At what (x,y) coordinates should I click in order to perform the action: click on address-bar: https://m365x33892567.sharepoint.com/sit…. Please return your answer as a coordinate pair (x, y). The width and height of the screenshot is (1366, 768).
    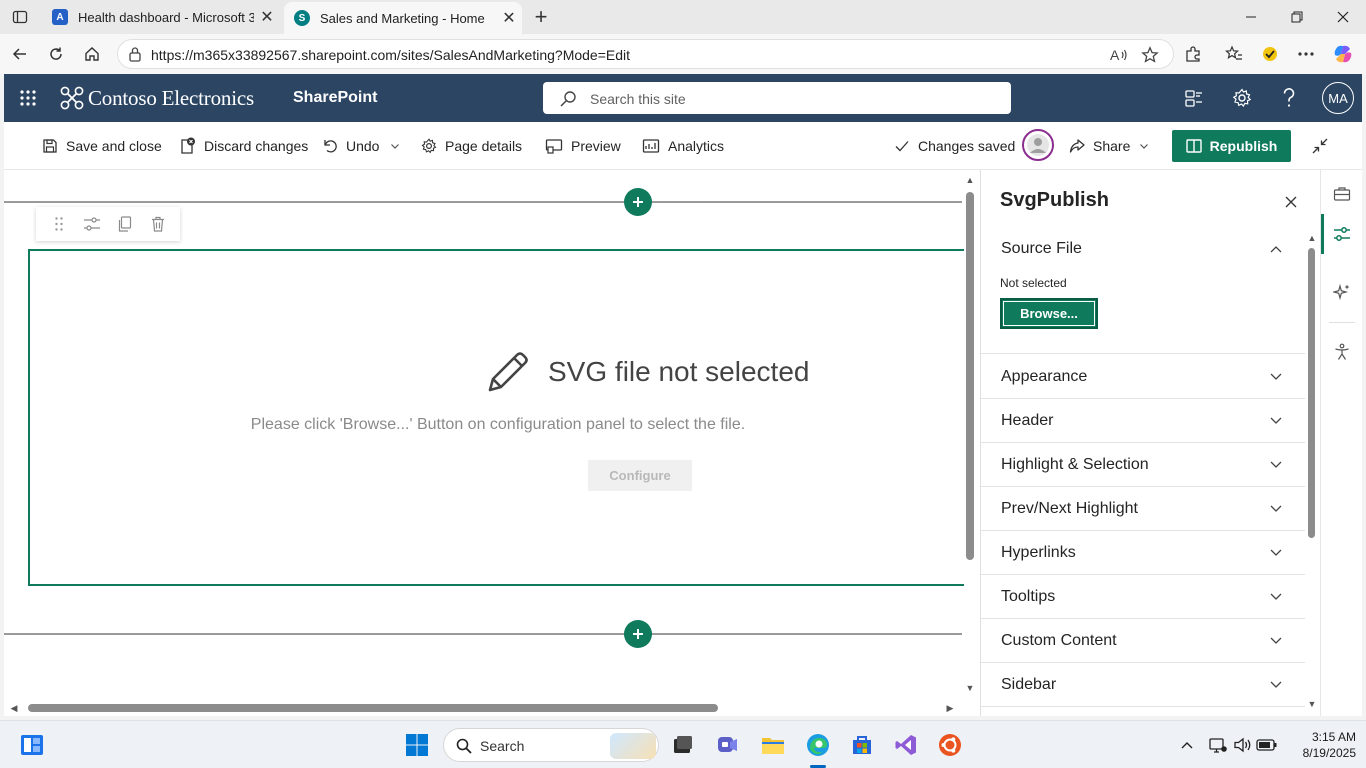
    Looking at the image, I should click on (645, 54).